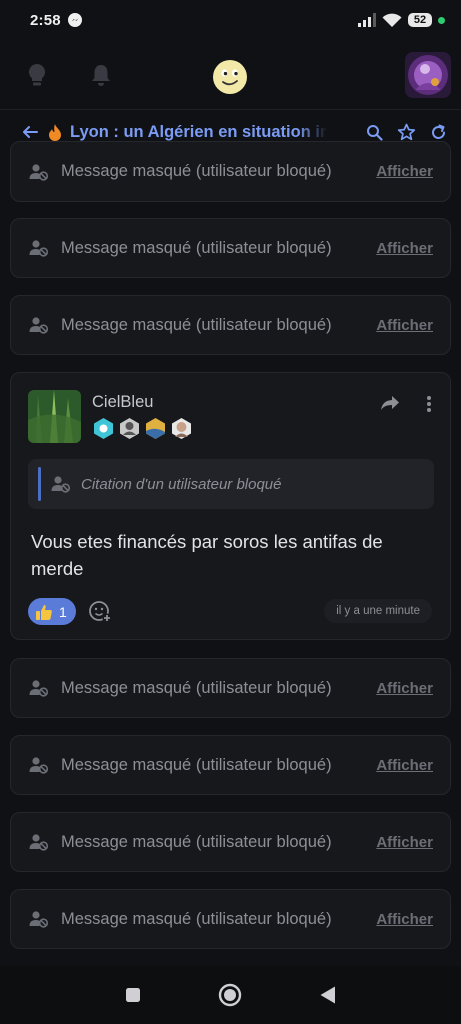 Image resolution: width=461 pixels, height=1024 pixels. I want to click on face-badge-icon, so click(181, 428).